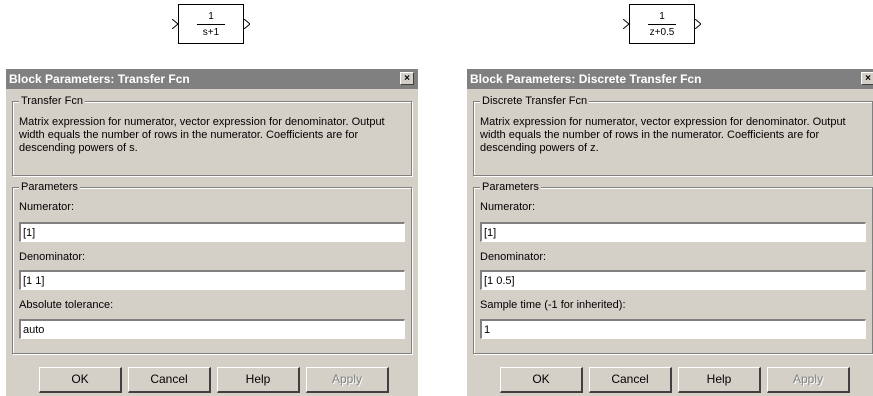 The width and height of the screenshot is (873, 396). What do you see at coordinates (586, 79) in the screenshot?
I see `dialog-title: Block Parameters: Discrete Transfer Fcn` at bounding box center [586, 79].